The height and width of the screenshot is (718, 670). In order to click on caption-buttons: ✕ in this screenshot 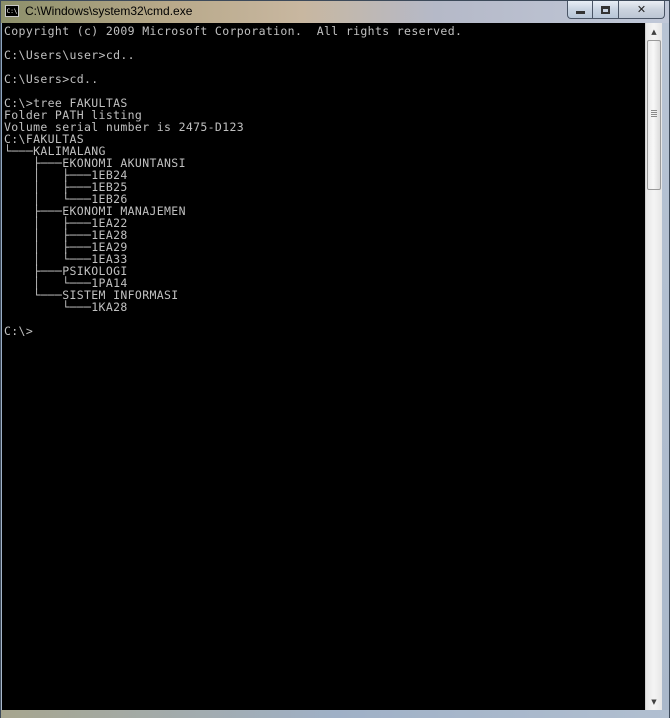, I will do `click(616, 10)`.